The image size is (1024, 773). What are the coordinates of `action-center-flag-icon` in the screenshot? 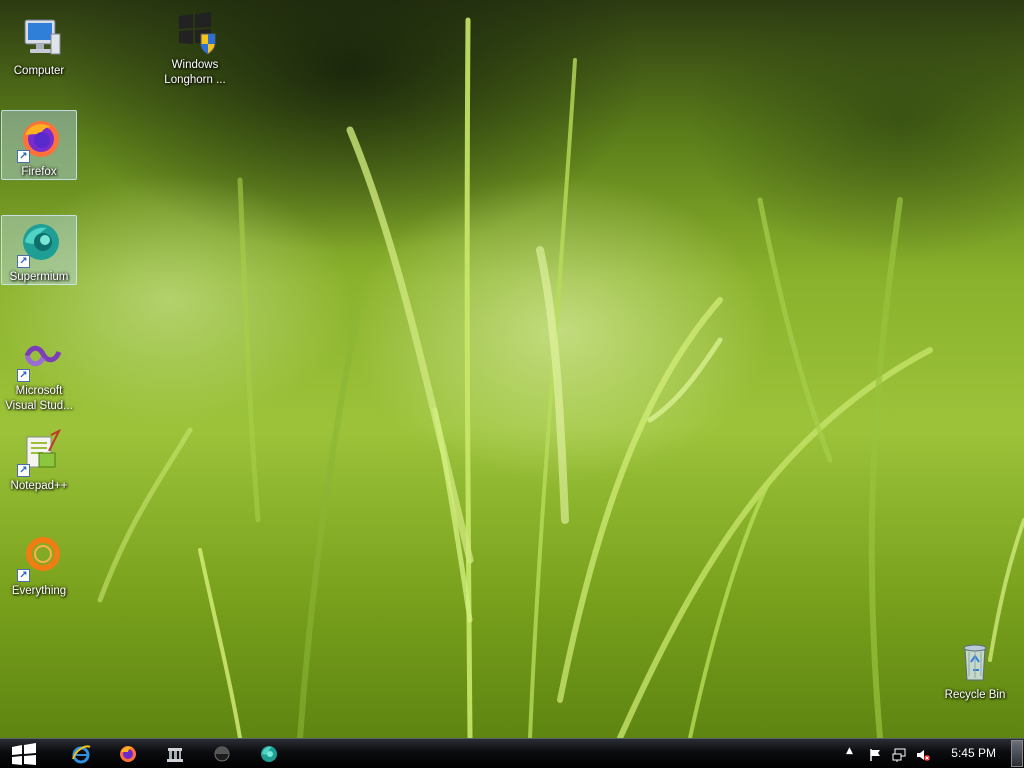 It's located at (875, 754).